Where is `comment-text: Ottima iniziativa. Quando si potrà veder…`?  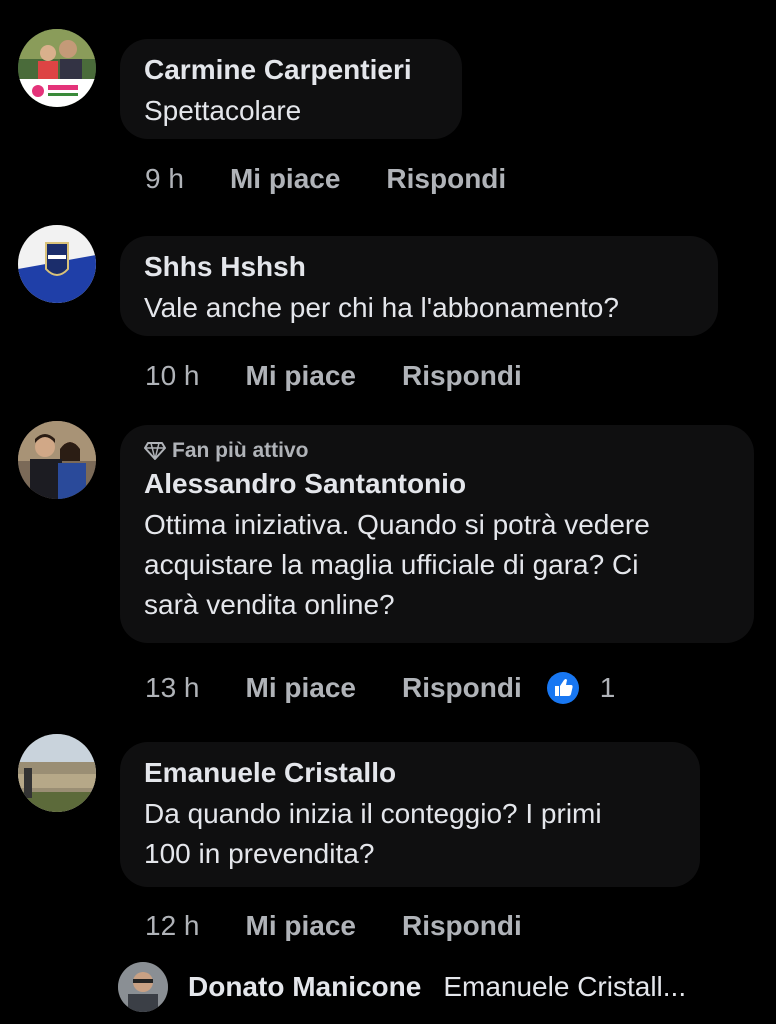 comment-text: Ottima iniziativa. Quando si potrà veder… is located at coordinates (437, 565).